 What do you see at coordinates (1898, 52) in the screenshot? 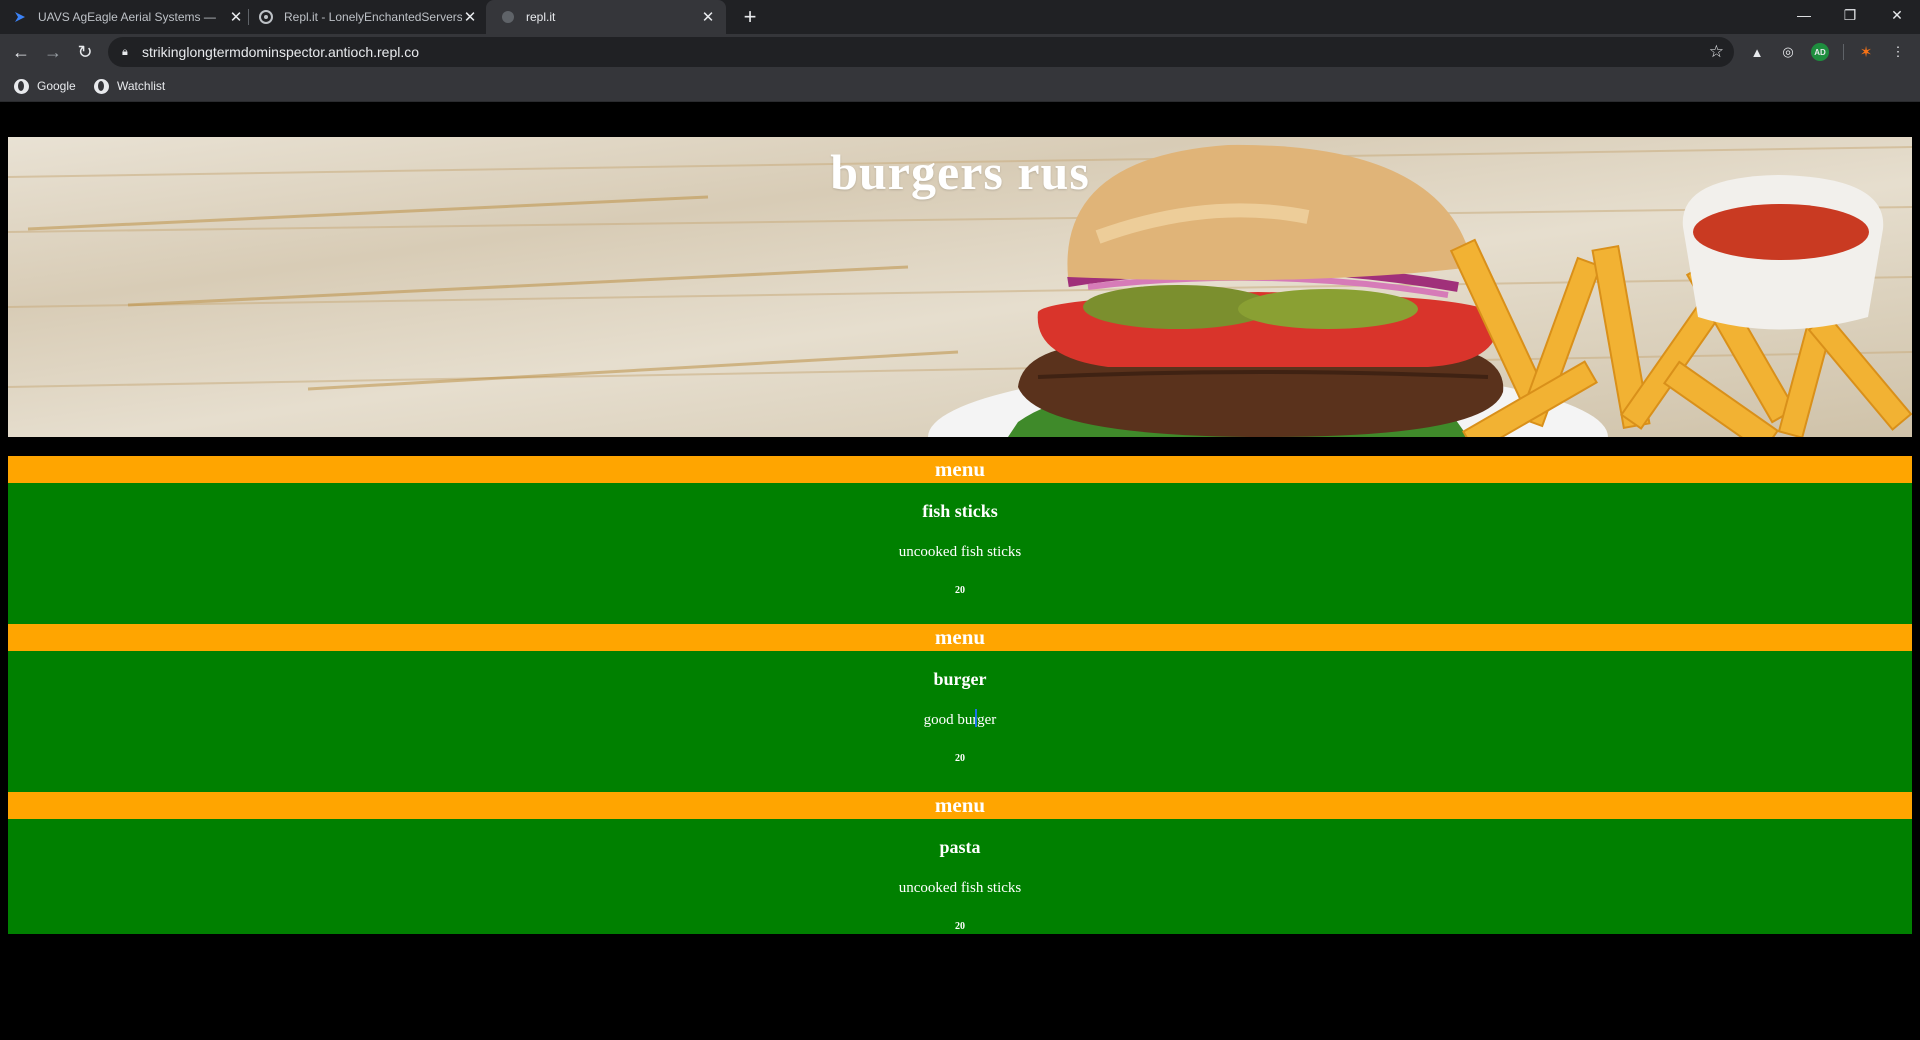
I see `menu-kebab-icon: ⋮` at bounding box center [1898, 52].